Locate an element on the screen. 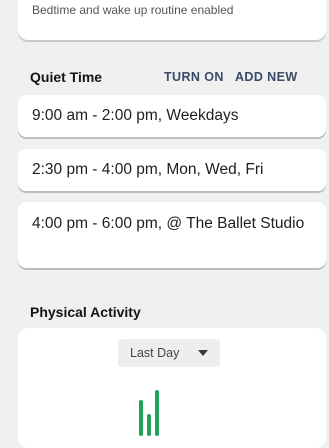 Image resolution: width=329 pixels, height=448 pixels. quiet-time-schedule-item: 2:30 pm - 4:00 pm, Mon, Wed, Fri is located at coordinates (172, 170).